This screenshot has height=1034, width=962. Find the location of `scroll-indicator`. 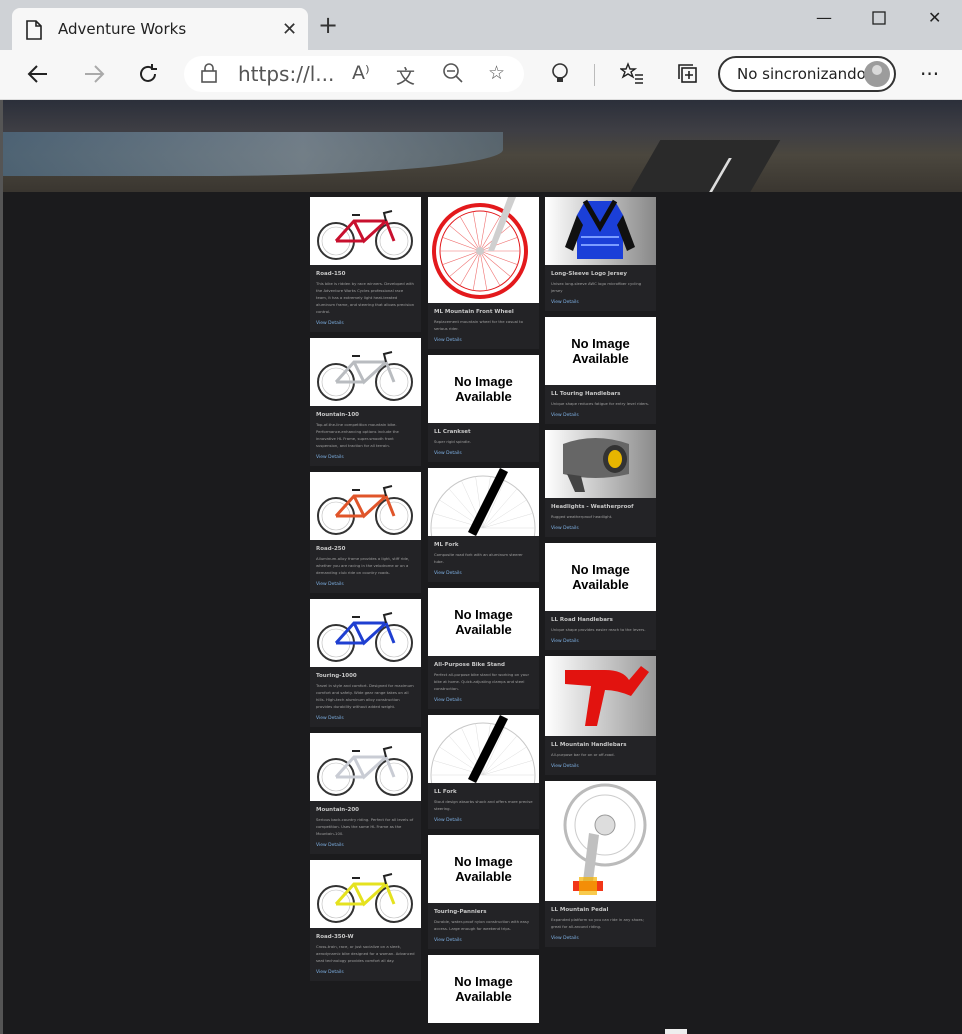

scroll-indicator is located at coordinates (676, 1031).